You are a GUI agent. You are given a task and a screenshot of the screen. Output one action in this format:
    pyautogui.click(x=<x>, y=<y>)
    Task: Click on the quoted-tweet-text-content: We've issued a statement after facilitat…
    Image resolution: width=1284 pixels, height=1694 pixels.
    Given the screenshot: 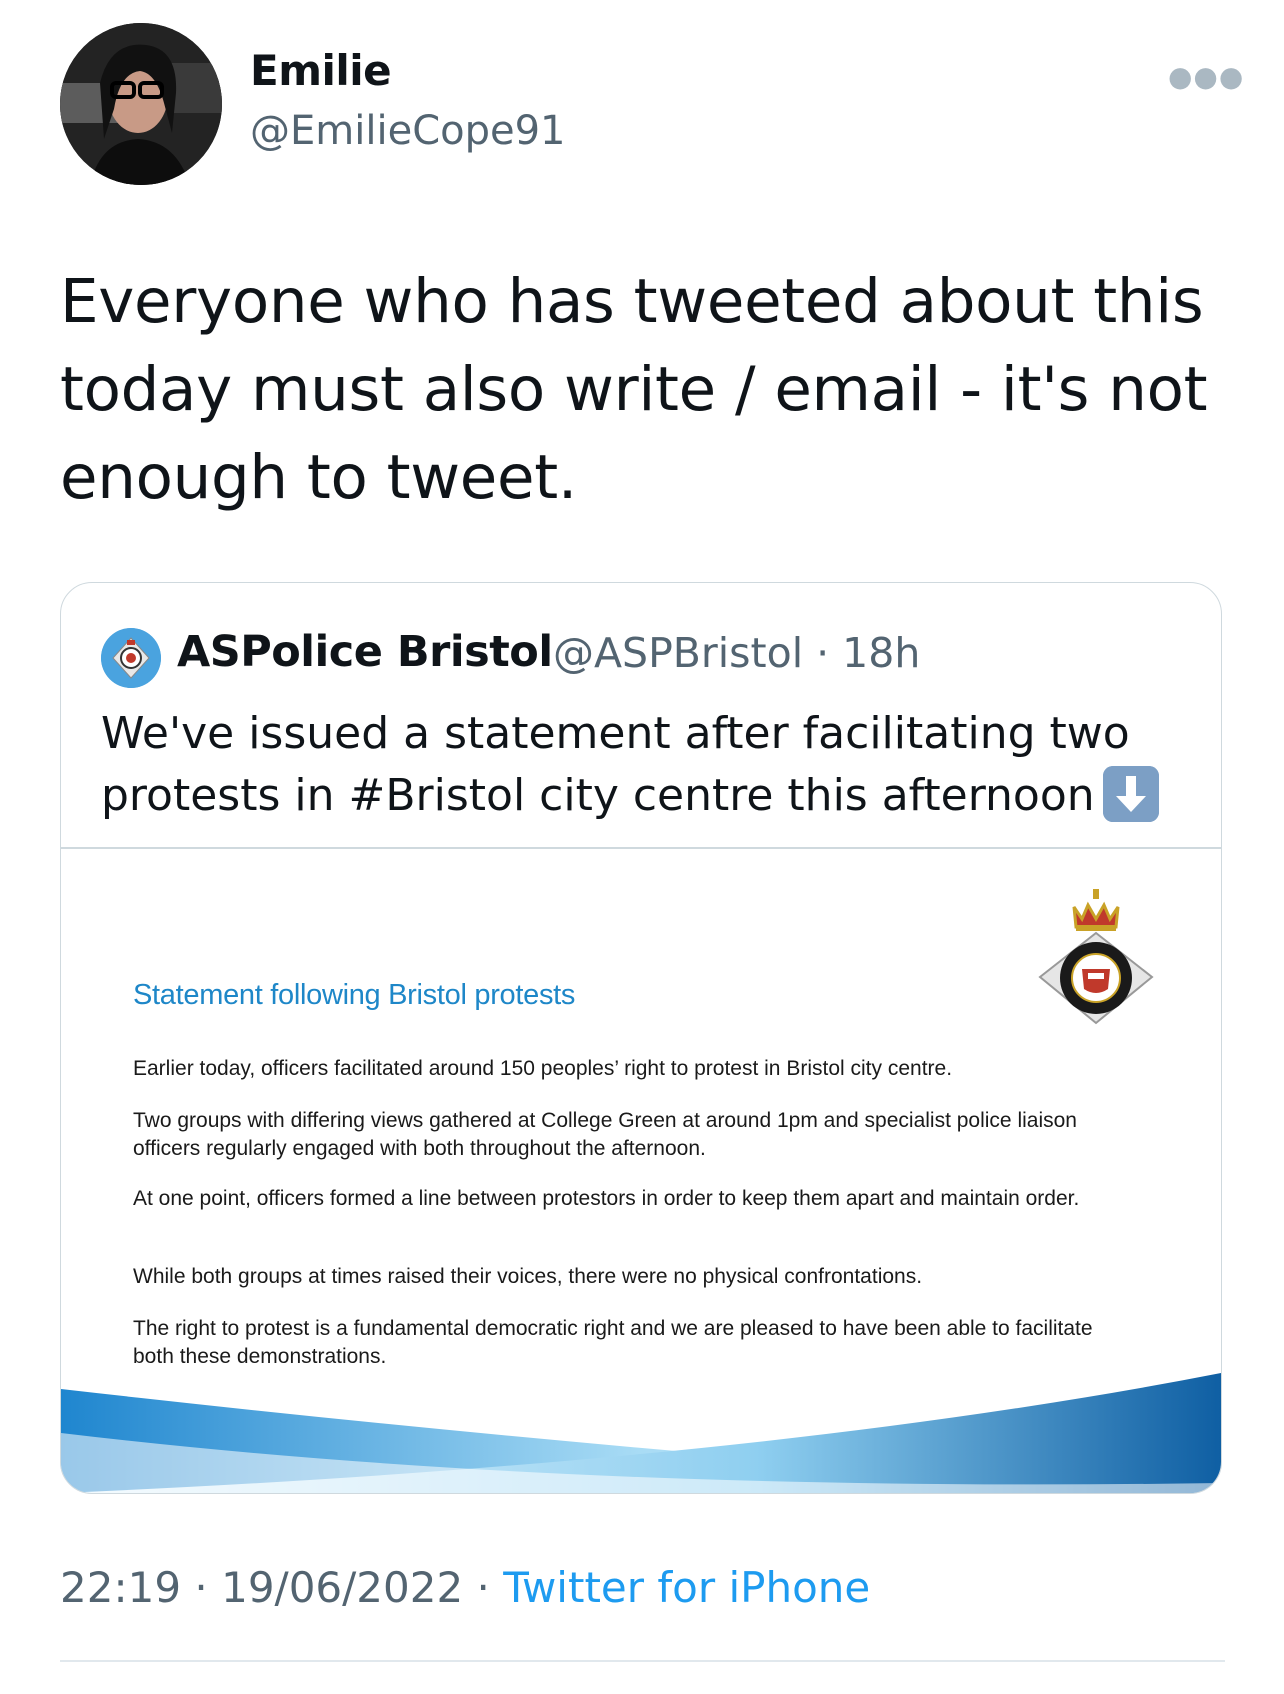 What is the action you would take?
    pyautogui.click(x=615, y=764)
    